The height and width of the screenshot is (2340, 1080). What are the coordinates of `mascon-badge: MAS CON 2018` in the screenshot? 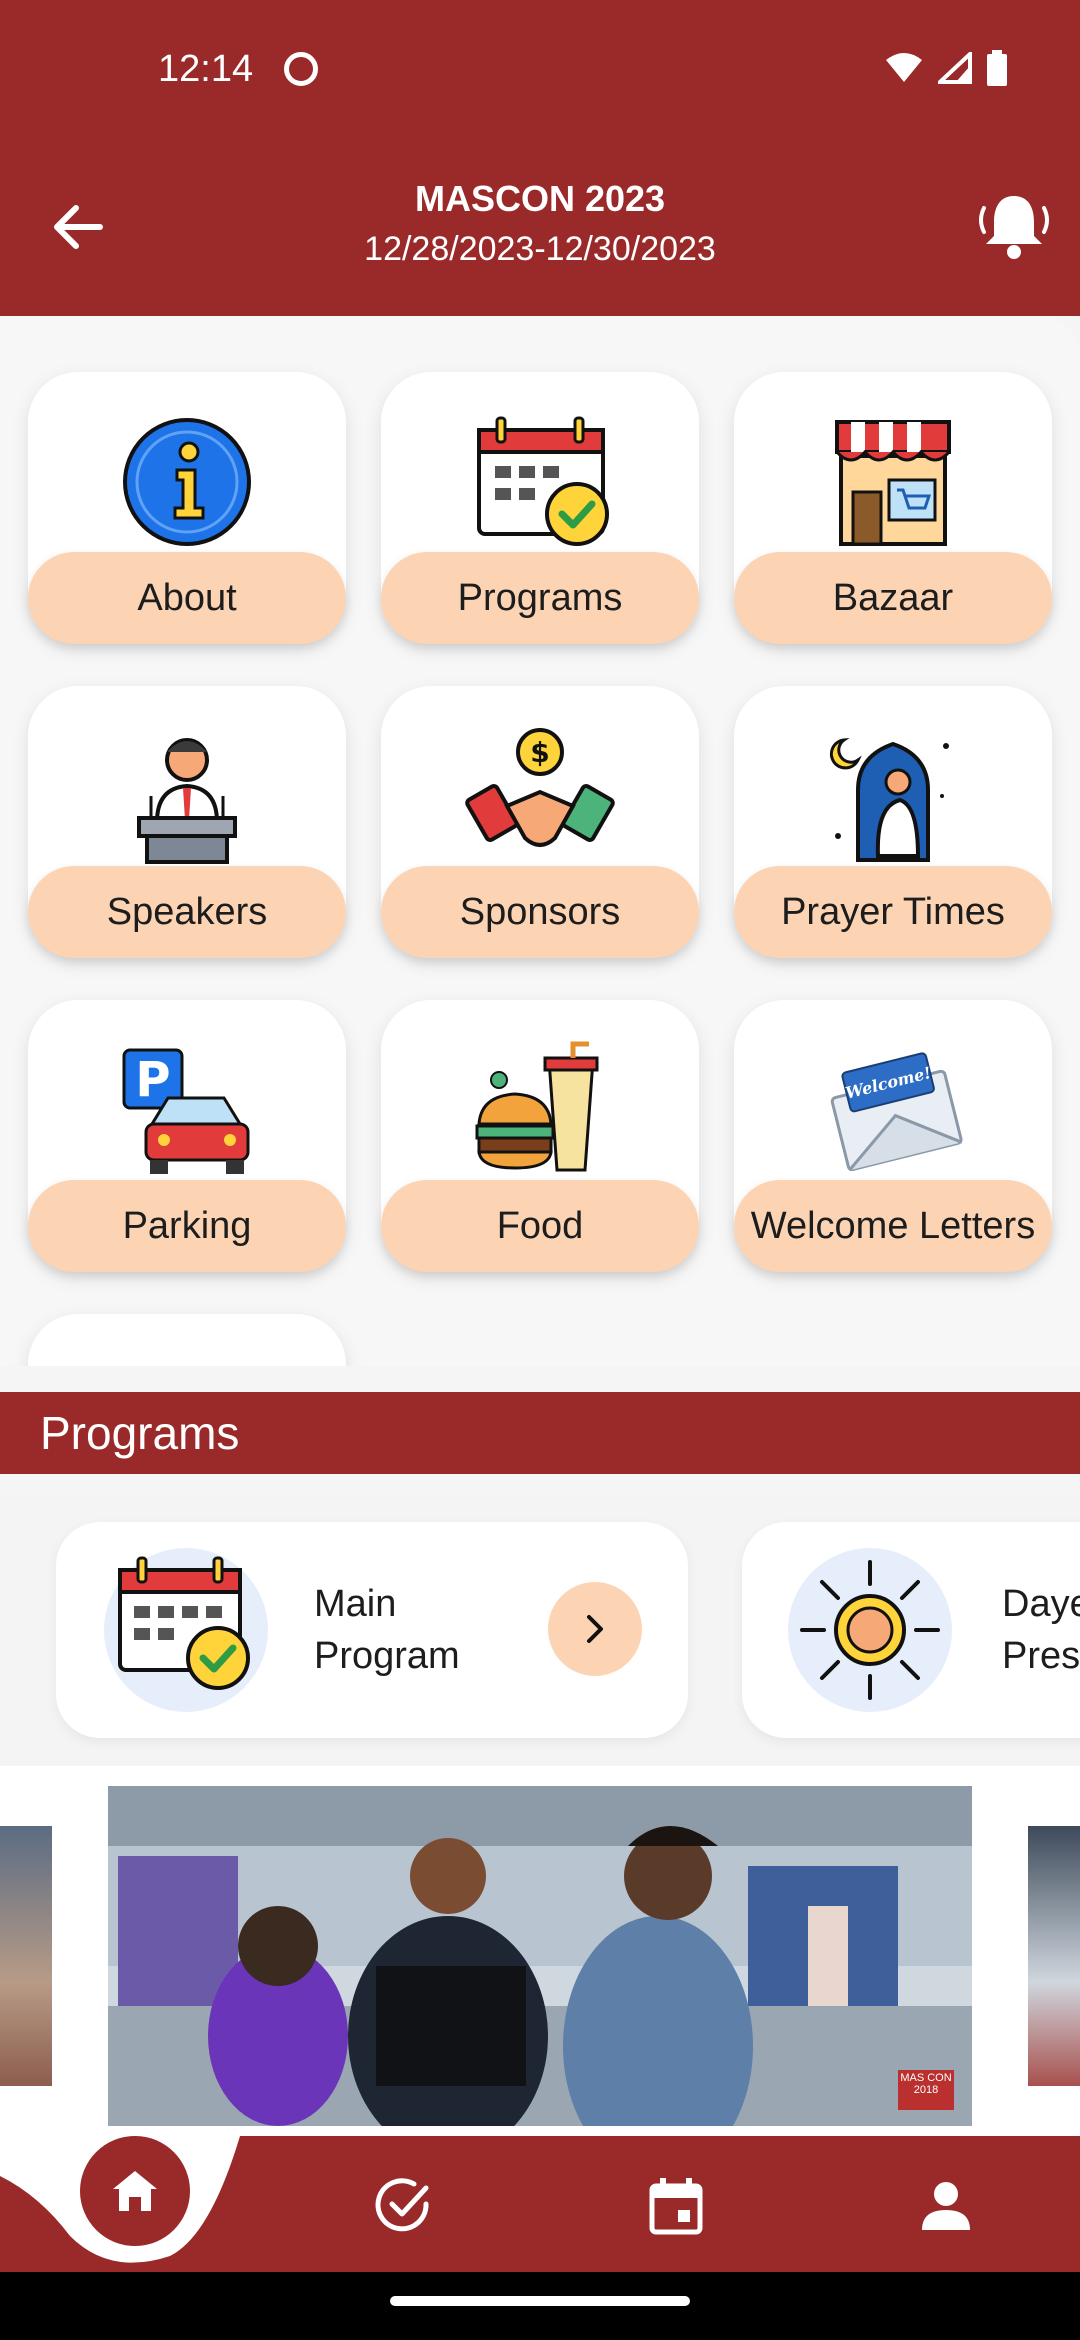 It's located at (926, 2090).